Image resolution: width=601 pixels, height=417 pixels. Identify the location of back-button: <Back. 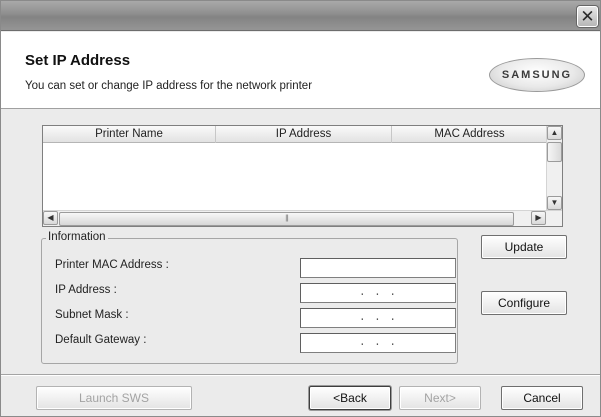
(350, 398).